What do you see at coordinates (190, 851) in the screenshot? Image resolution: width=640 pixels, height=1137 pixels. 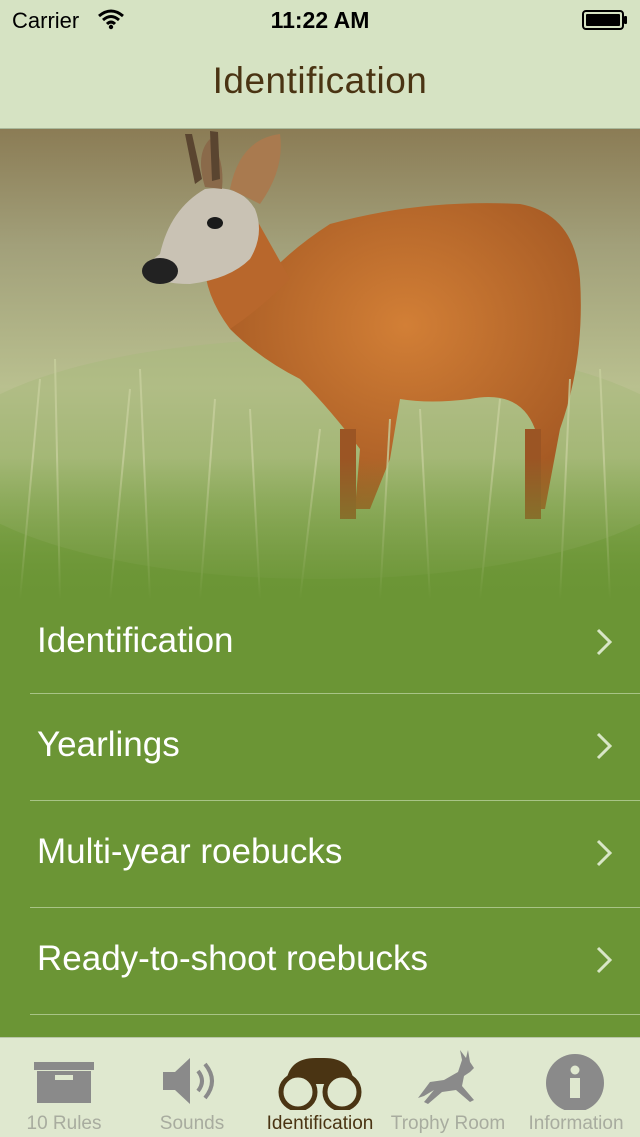 I see `list-item-label: Multi-year roebucks` at bounding box center [190, 851].